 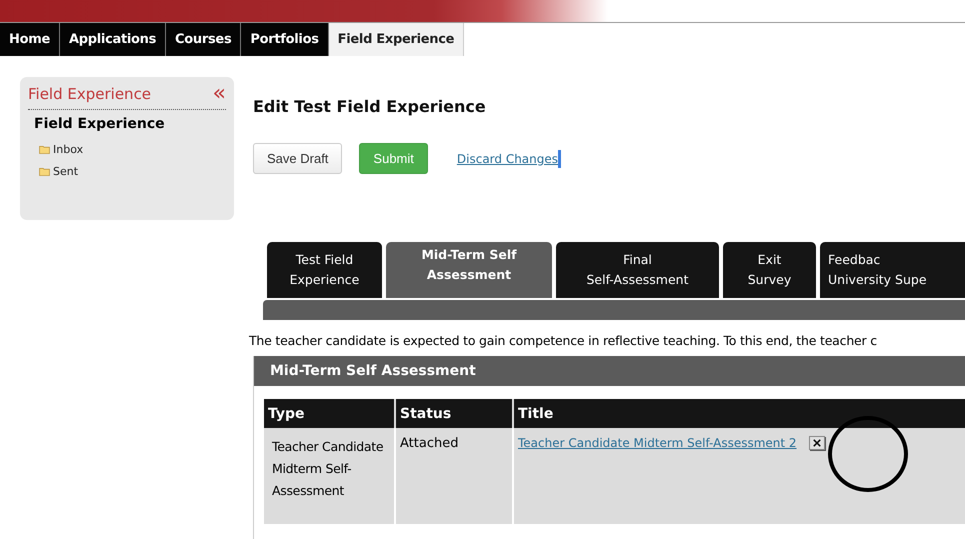 I want to click on page-title: Edit Test Field Experience, so click(x=370, y=106).